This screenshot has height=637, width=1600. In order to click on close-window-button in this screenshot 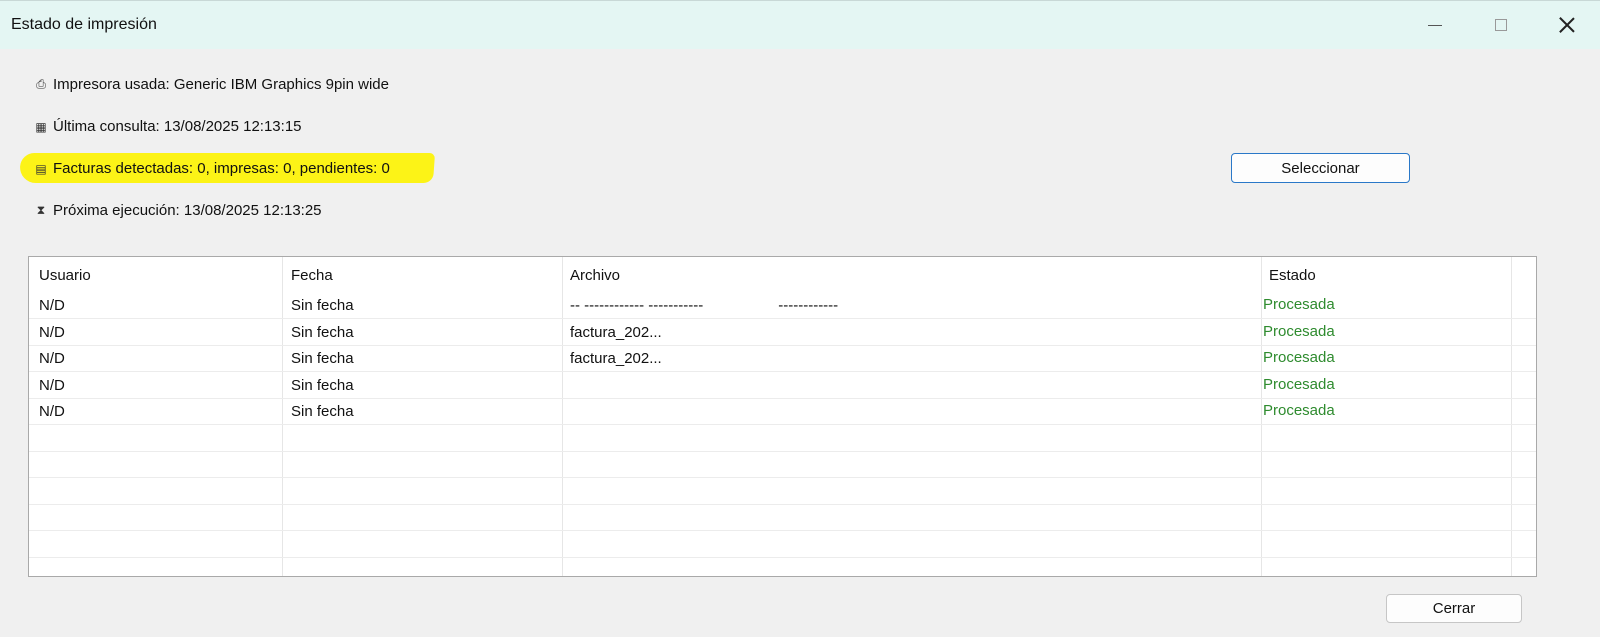, I will do `click(1567, 25)`.